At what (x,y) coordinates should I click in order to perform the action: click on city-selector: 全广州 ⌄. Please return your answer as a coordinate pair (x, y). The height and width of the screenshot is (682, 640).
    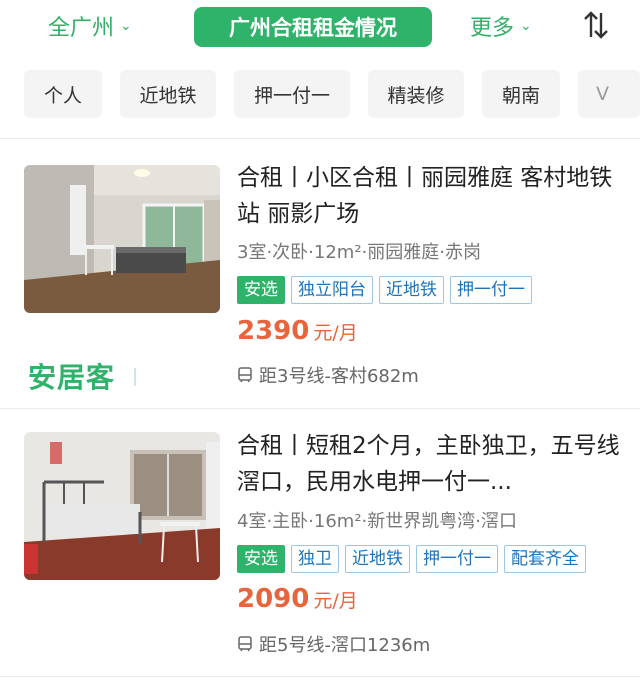
    Looking at the image, I should click on (90, 26).